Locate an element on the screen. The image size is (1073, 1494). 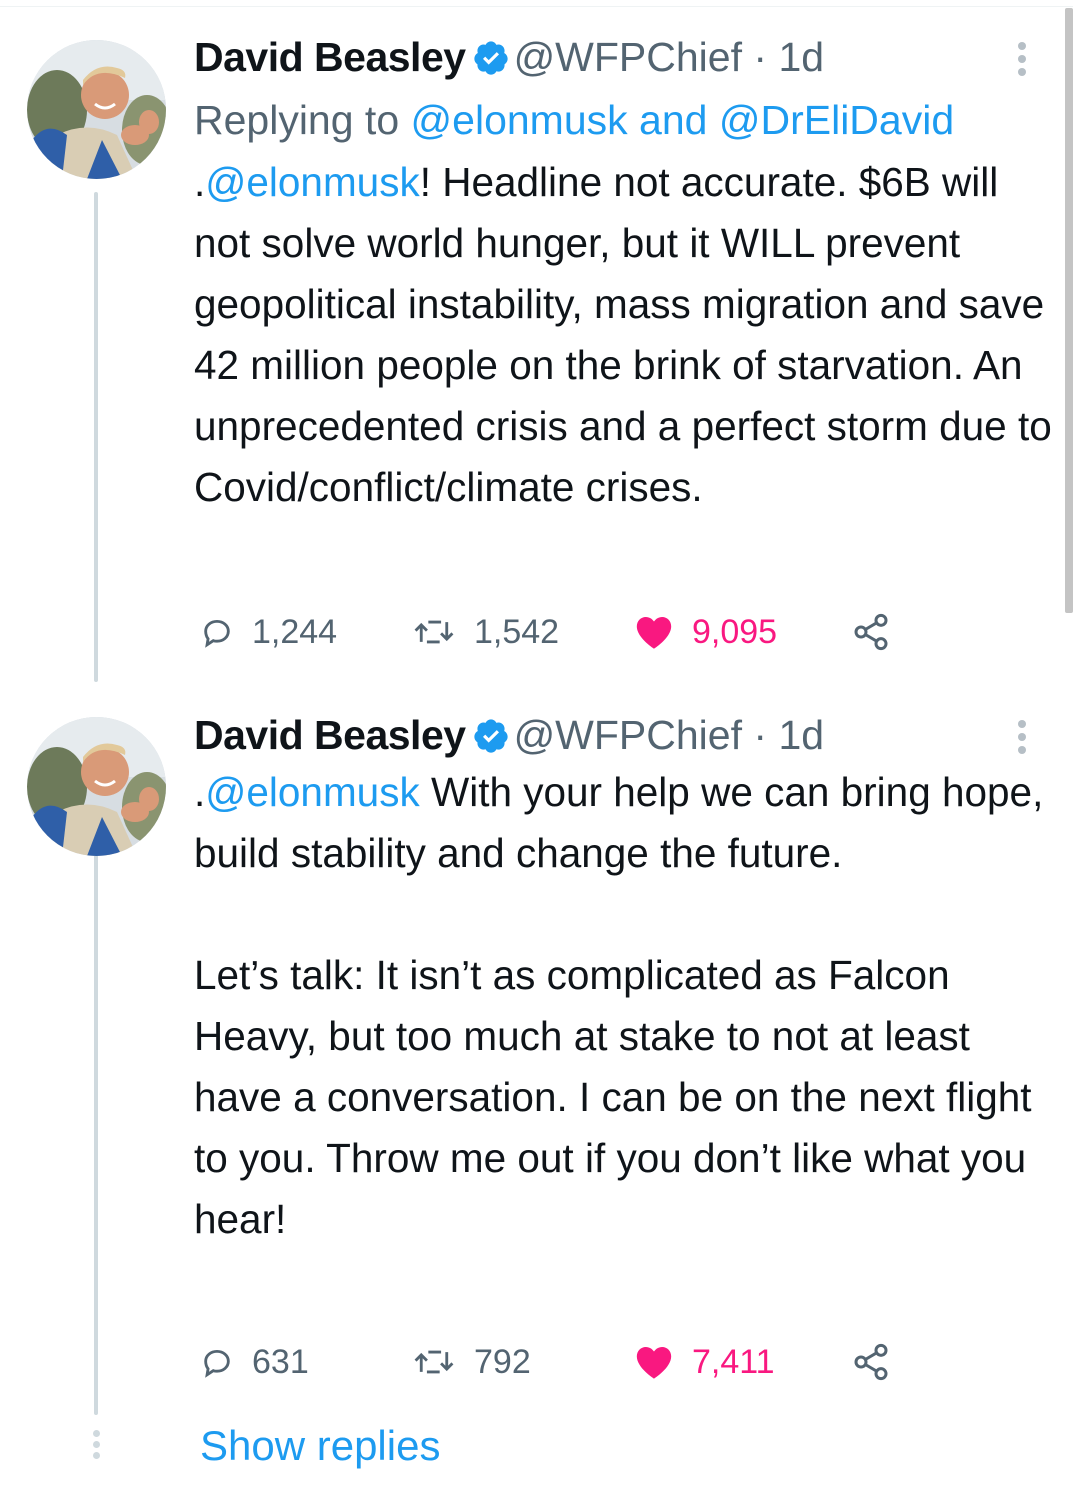
top-divider is located at coordinates (536, 3).